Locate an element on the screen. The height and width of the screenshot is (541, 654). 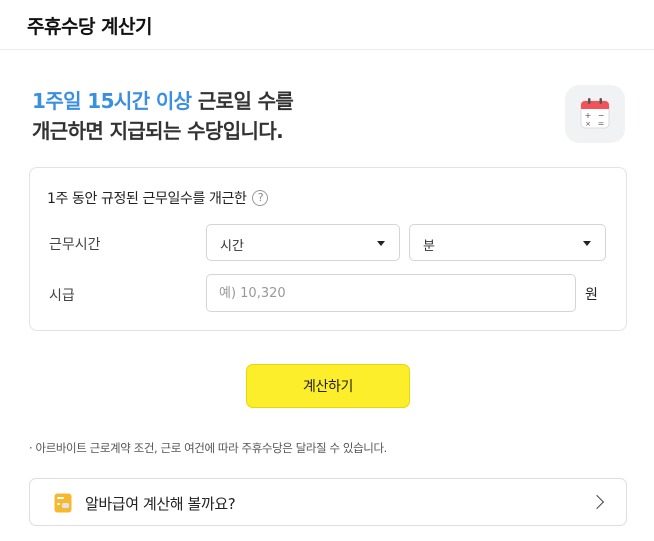
calculate-button: 계산하기 is located at coordinates (328, 386).